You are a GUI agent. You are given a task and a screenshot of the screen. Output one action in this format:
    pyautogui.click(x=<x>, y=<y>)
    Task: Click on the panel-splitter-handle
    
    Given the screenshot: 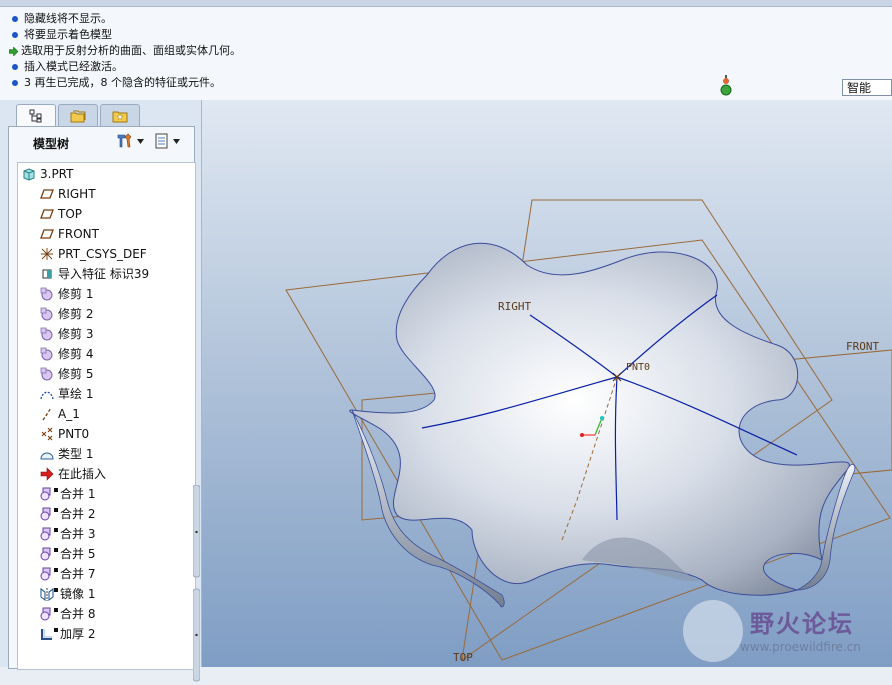 What is the action you would take?
    pyautogui.click(x=196, y=585)
    